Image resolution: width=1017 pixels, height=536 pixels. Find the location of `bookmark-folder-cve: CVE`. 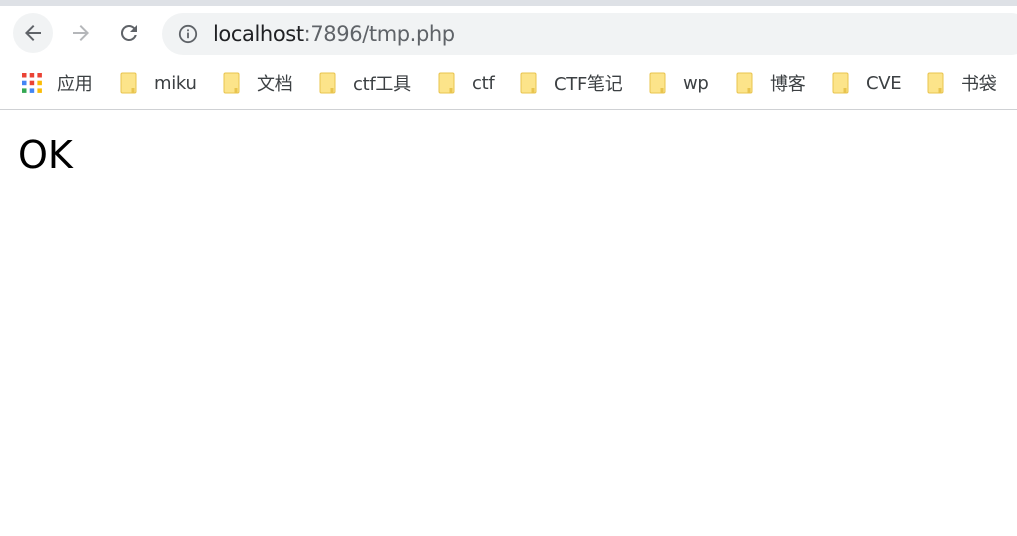

bookmark-folder-cve: CVE is located at coordinates (867, 83).